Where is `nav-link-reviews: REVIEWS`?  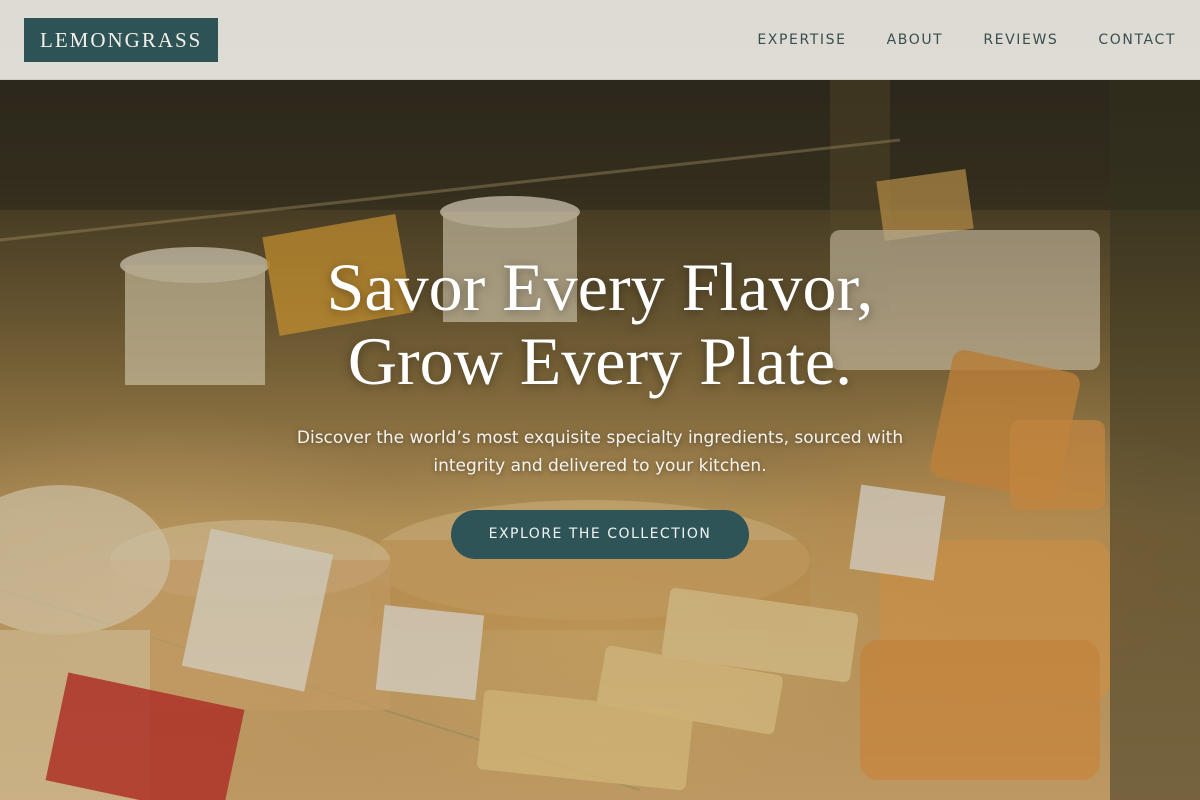 nav-link-reviews: REVIEWS is located at coordinates (1020, 40).